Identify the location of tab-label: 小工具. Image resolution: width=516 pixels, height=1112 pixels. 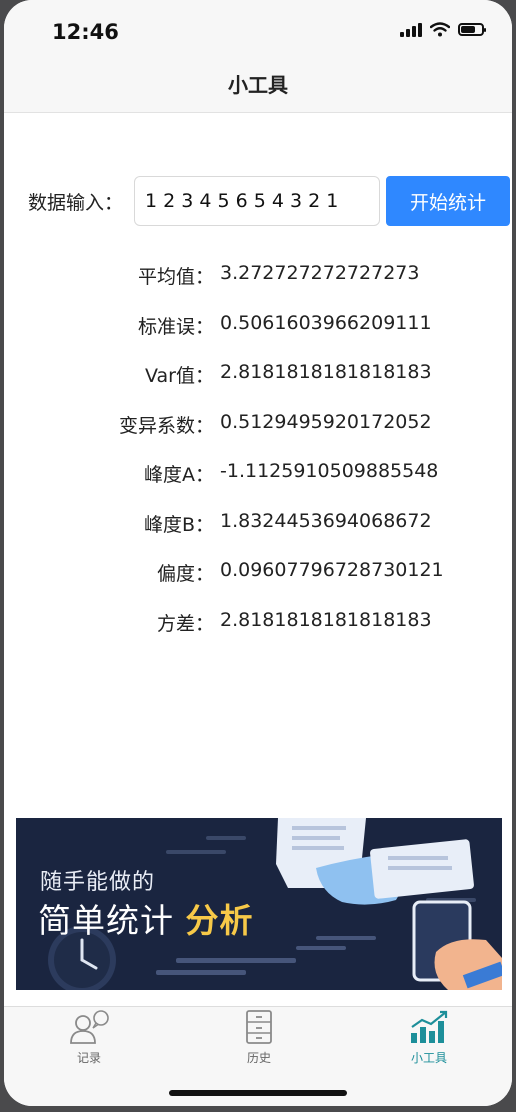
(428, 1058).